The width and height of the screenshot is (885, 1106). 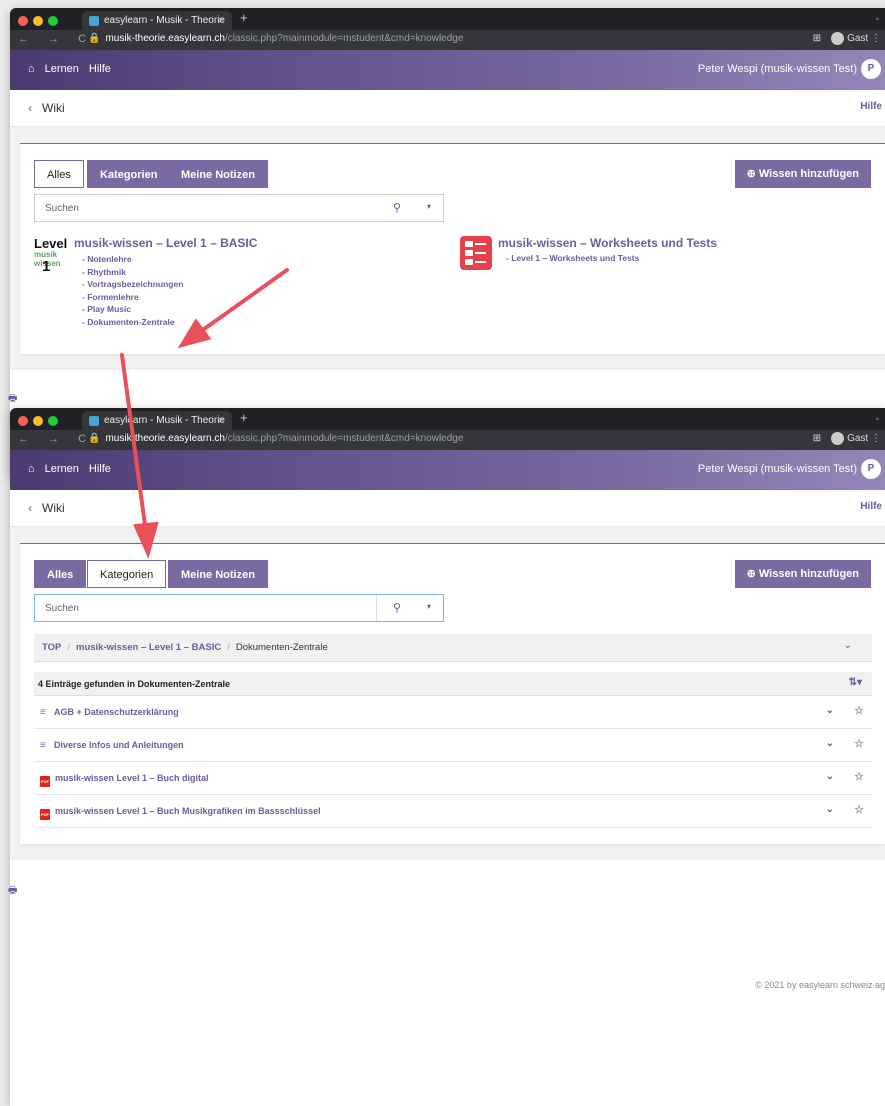 What do you see at coordinates (165, 243) in the screenshot?
I see `category-title: musik-wissen – Level 1 – BASIC` at bounding box center [165, 243].